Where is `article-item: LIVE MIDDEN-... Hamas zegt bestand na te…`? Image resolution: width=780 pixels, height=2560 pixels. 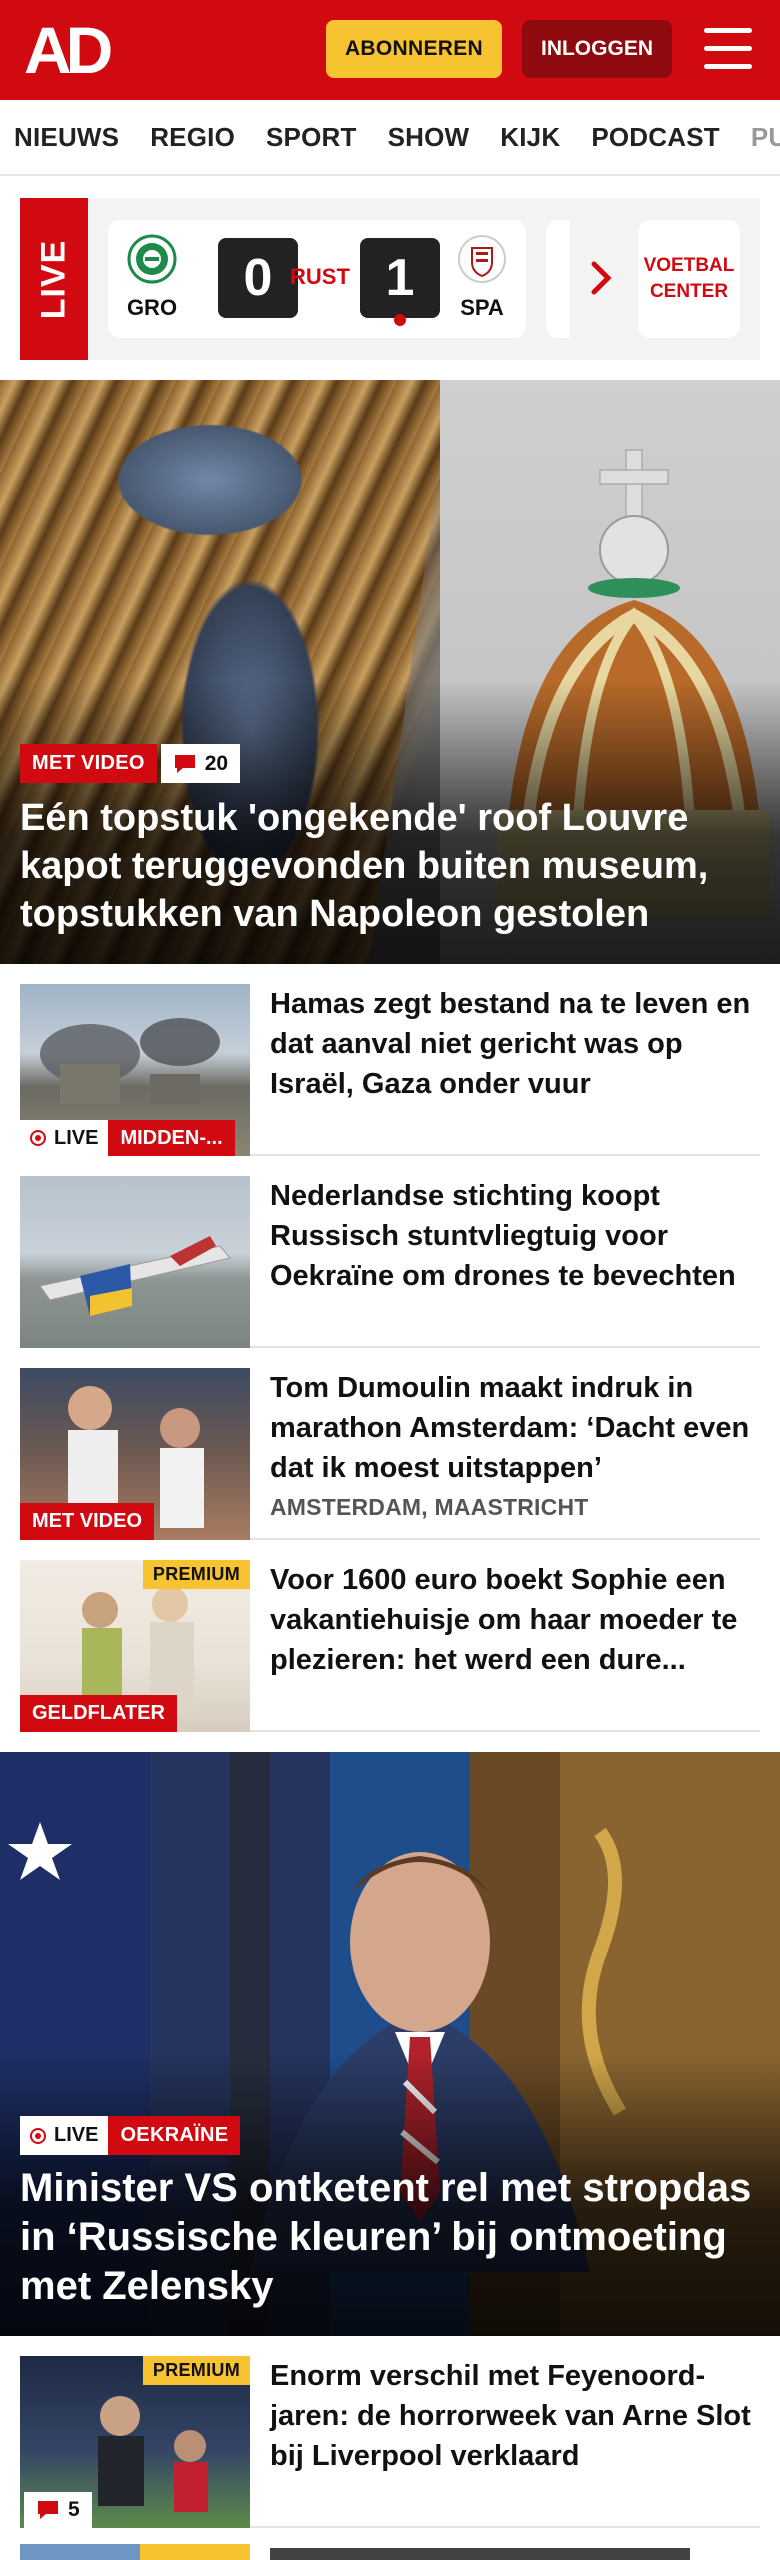
article-item: LIVE MIDDEN-... Hamas zegt bestand na te… is located at coordinates (390, 1060).